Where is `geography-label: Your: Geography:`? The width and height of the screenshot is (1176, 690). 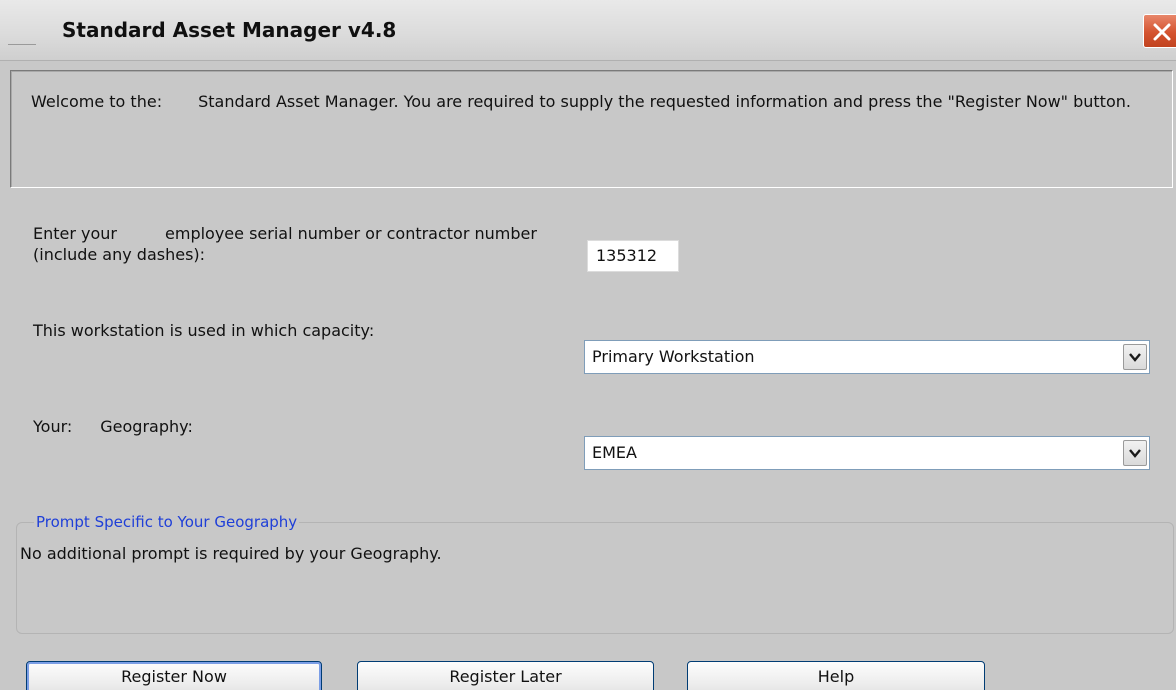 geography-label: Your: Geography: is located at coordinates (113, 426).